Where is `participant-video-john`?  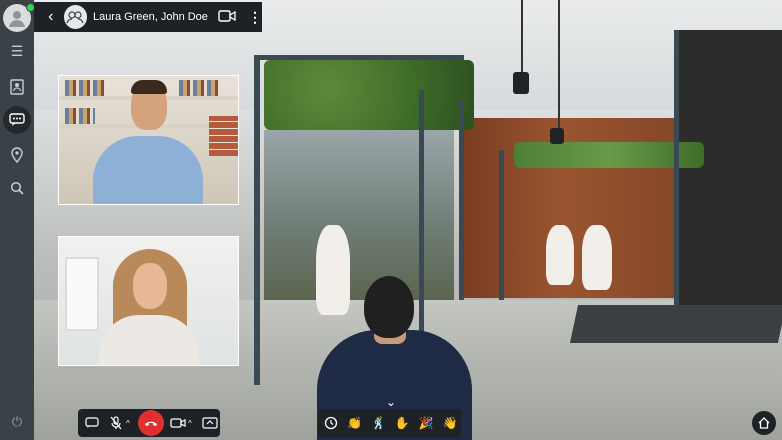 participant-video-john is located at coordinates (148, 140).